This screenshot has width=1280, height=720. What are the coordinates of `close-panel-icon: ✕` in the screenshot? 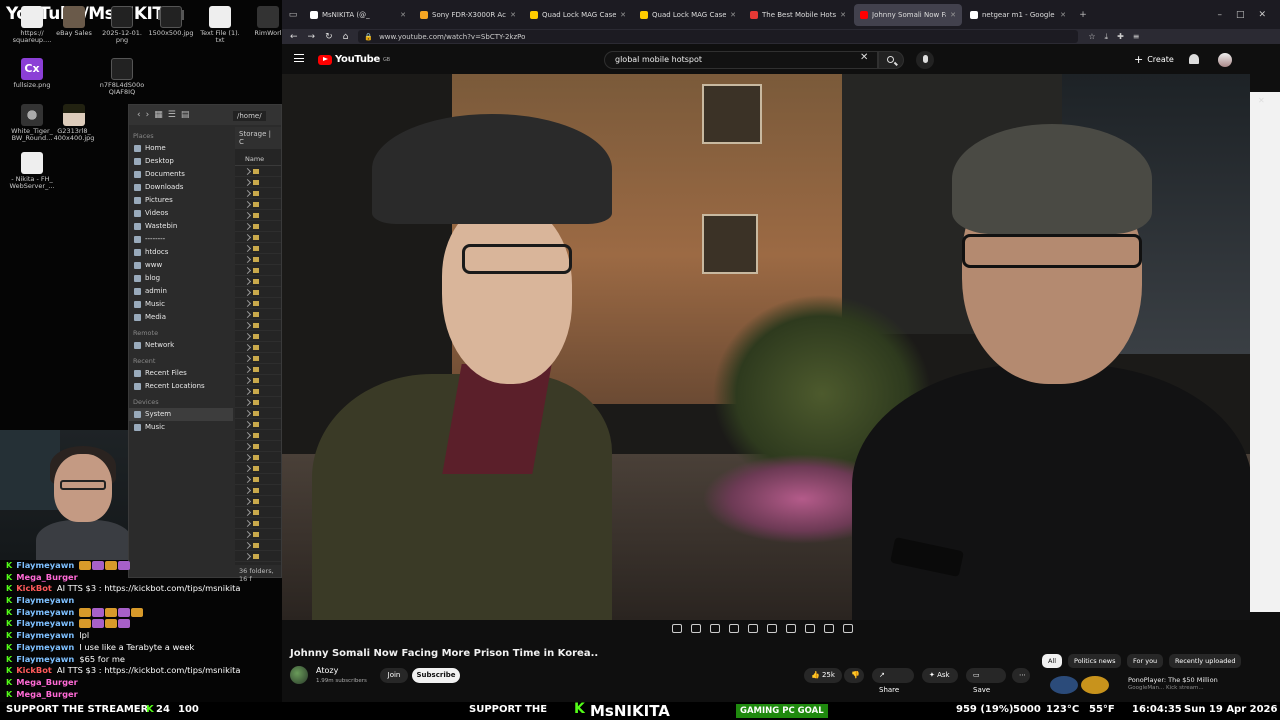 It's located at (1261, 100).